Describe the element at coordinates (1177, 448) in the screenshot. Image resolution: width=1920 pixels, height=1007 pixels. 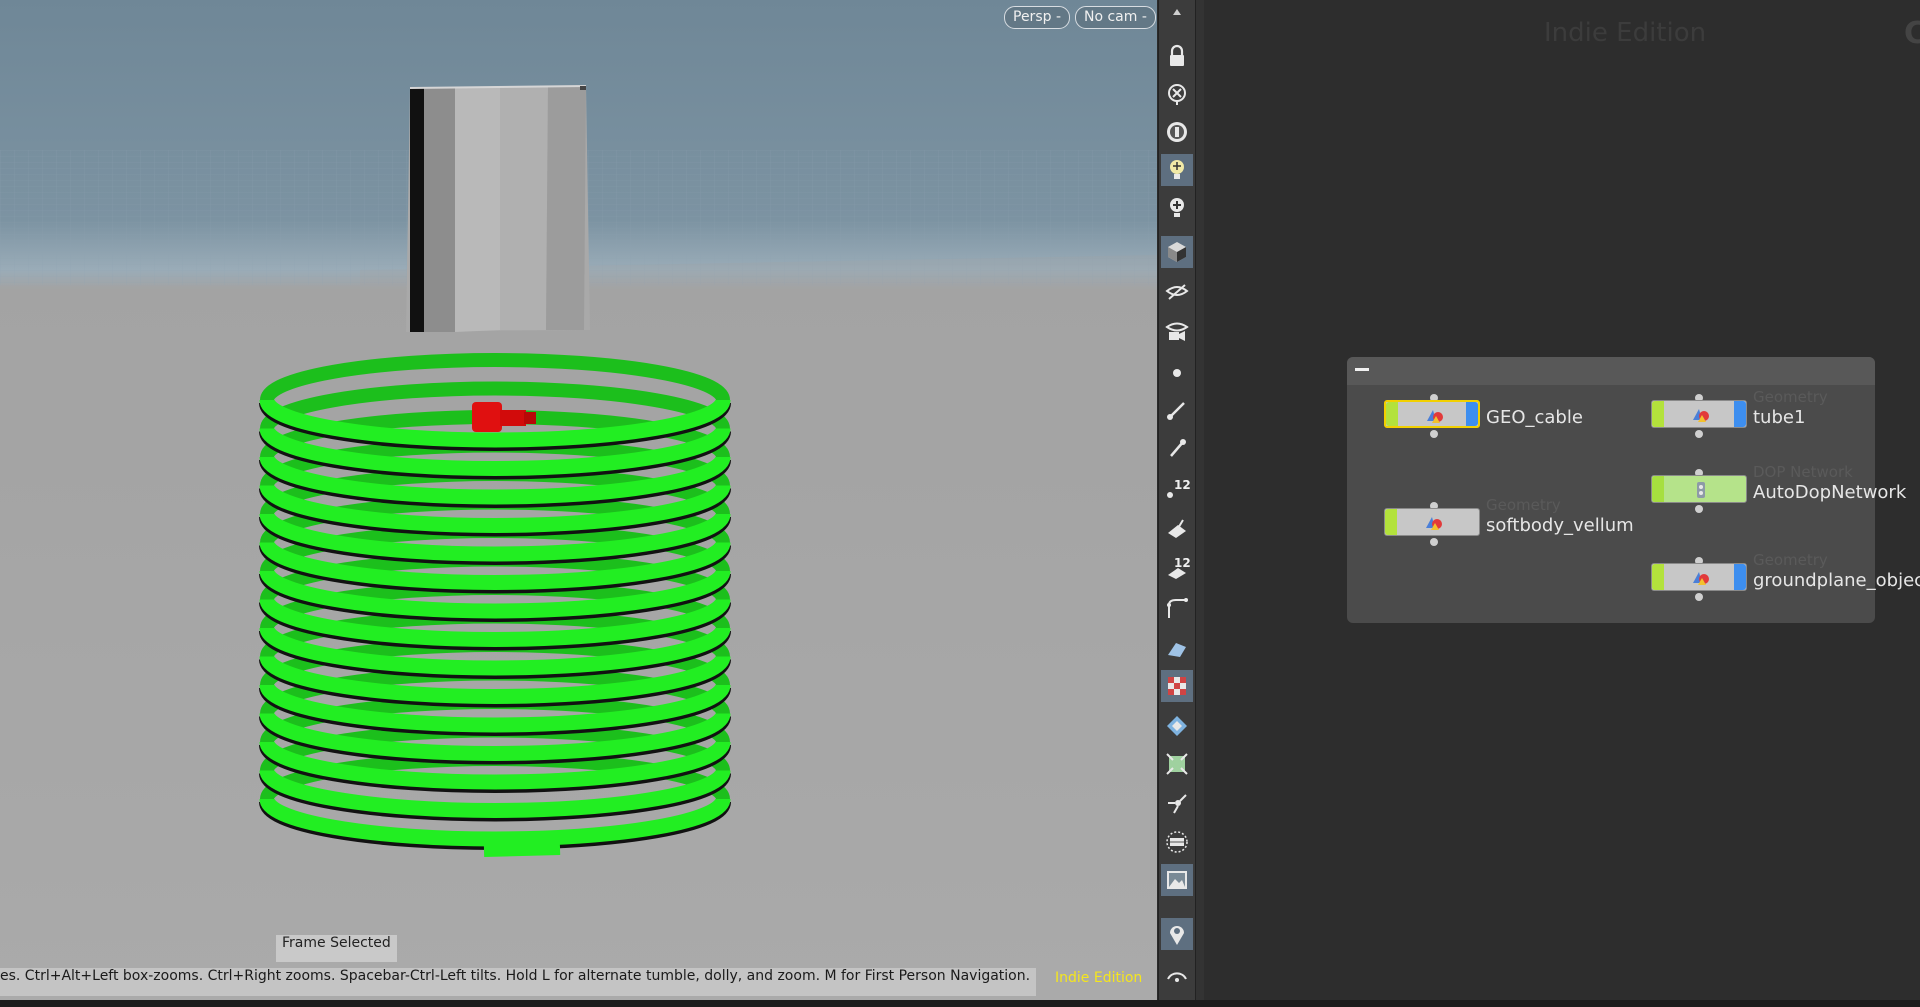
I see `pin-icon` at that location.